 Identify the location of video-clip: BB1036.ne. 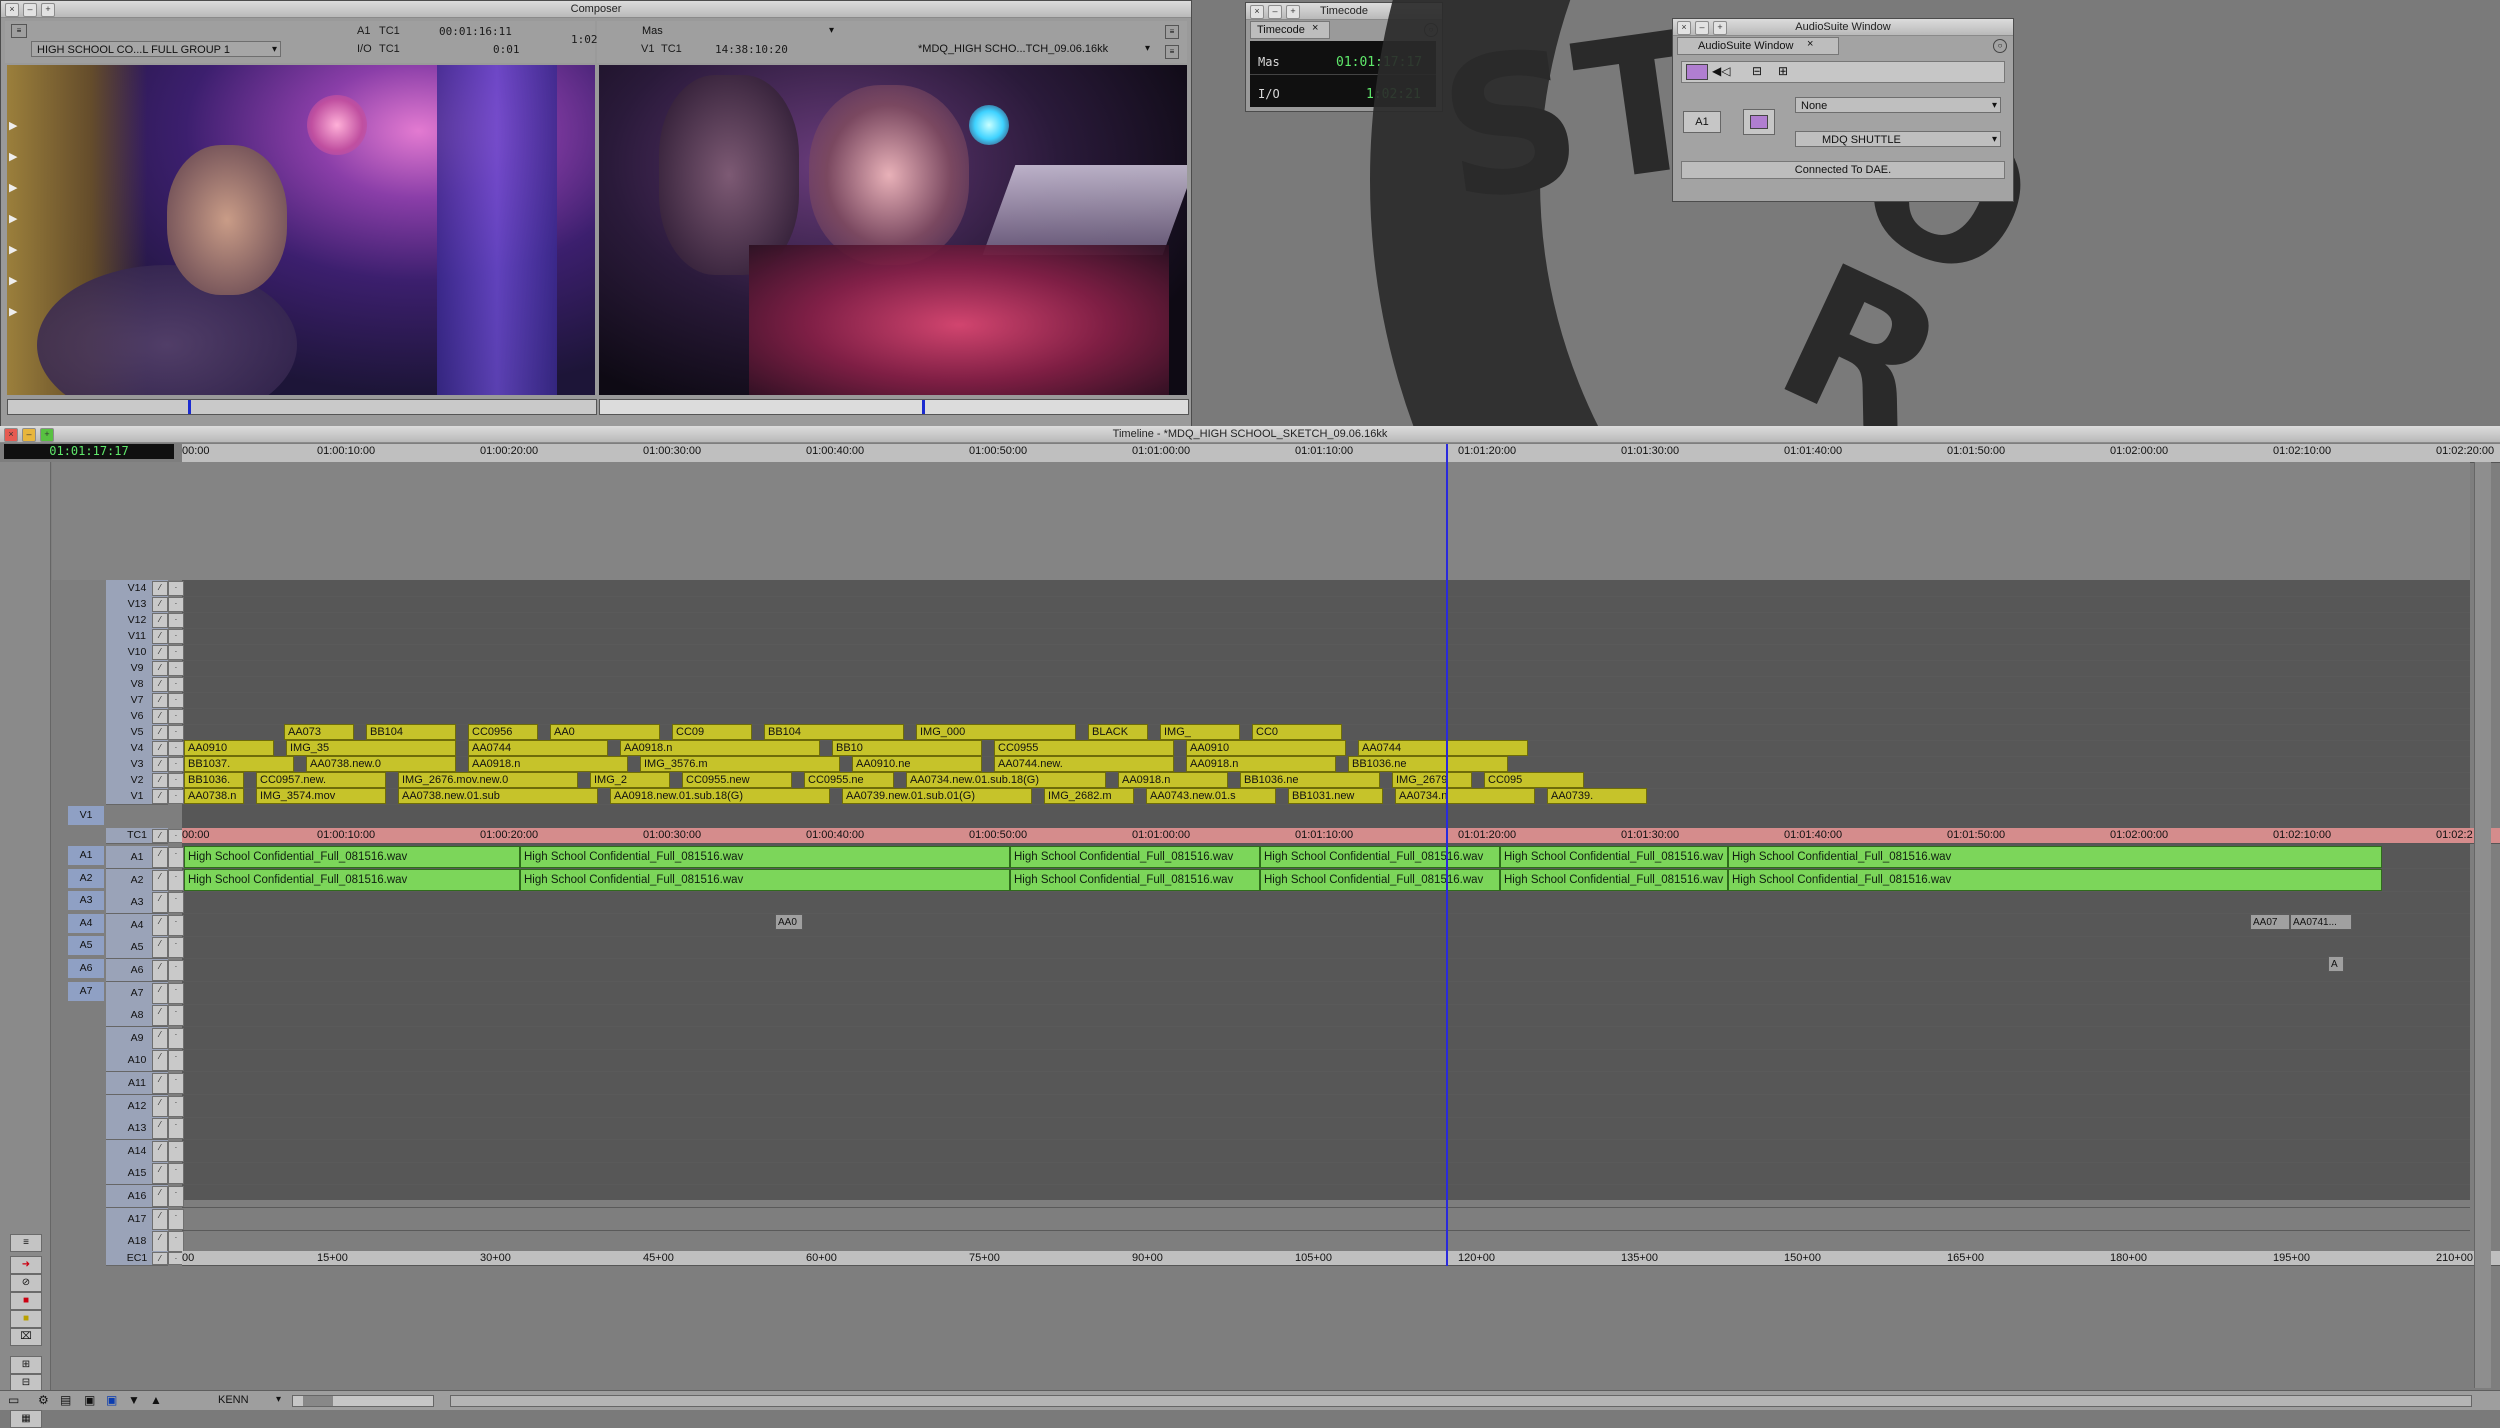
(1428, 764).